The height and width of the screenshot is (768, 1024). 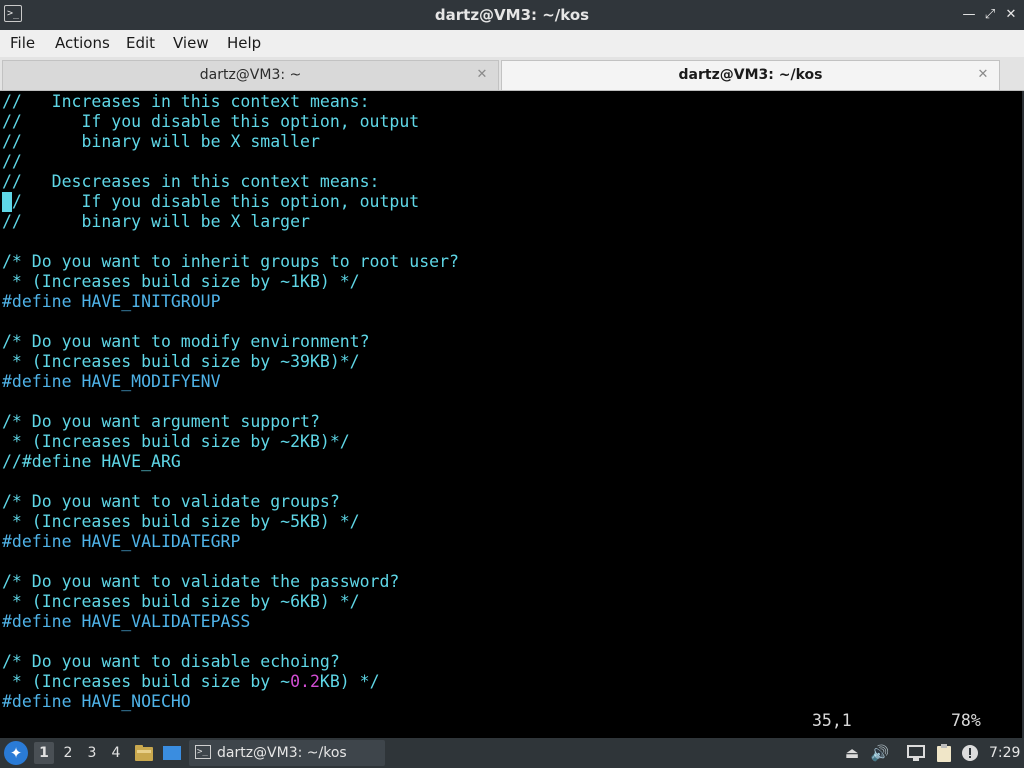 I want to click on workspace-4: 4, so click(x=116, y=753).